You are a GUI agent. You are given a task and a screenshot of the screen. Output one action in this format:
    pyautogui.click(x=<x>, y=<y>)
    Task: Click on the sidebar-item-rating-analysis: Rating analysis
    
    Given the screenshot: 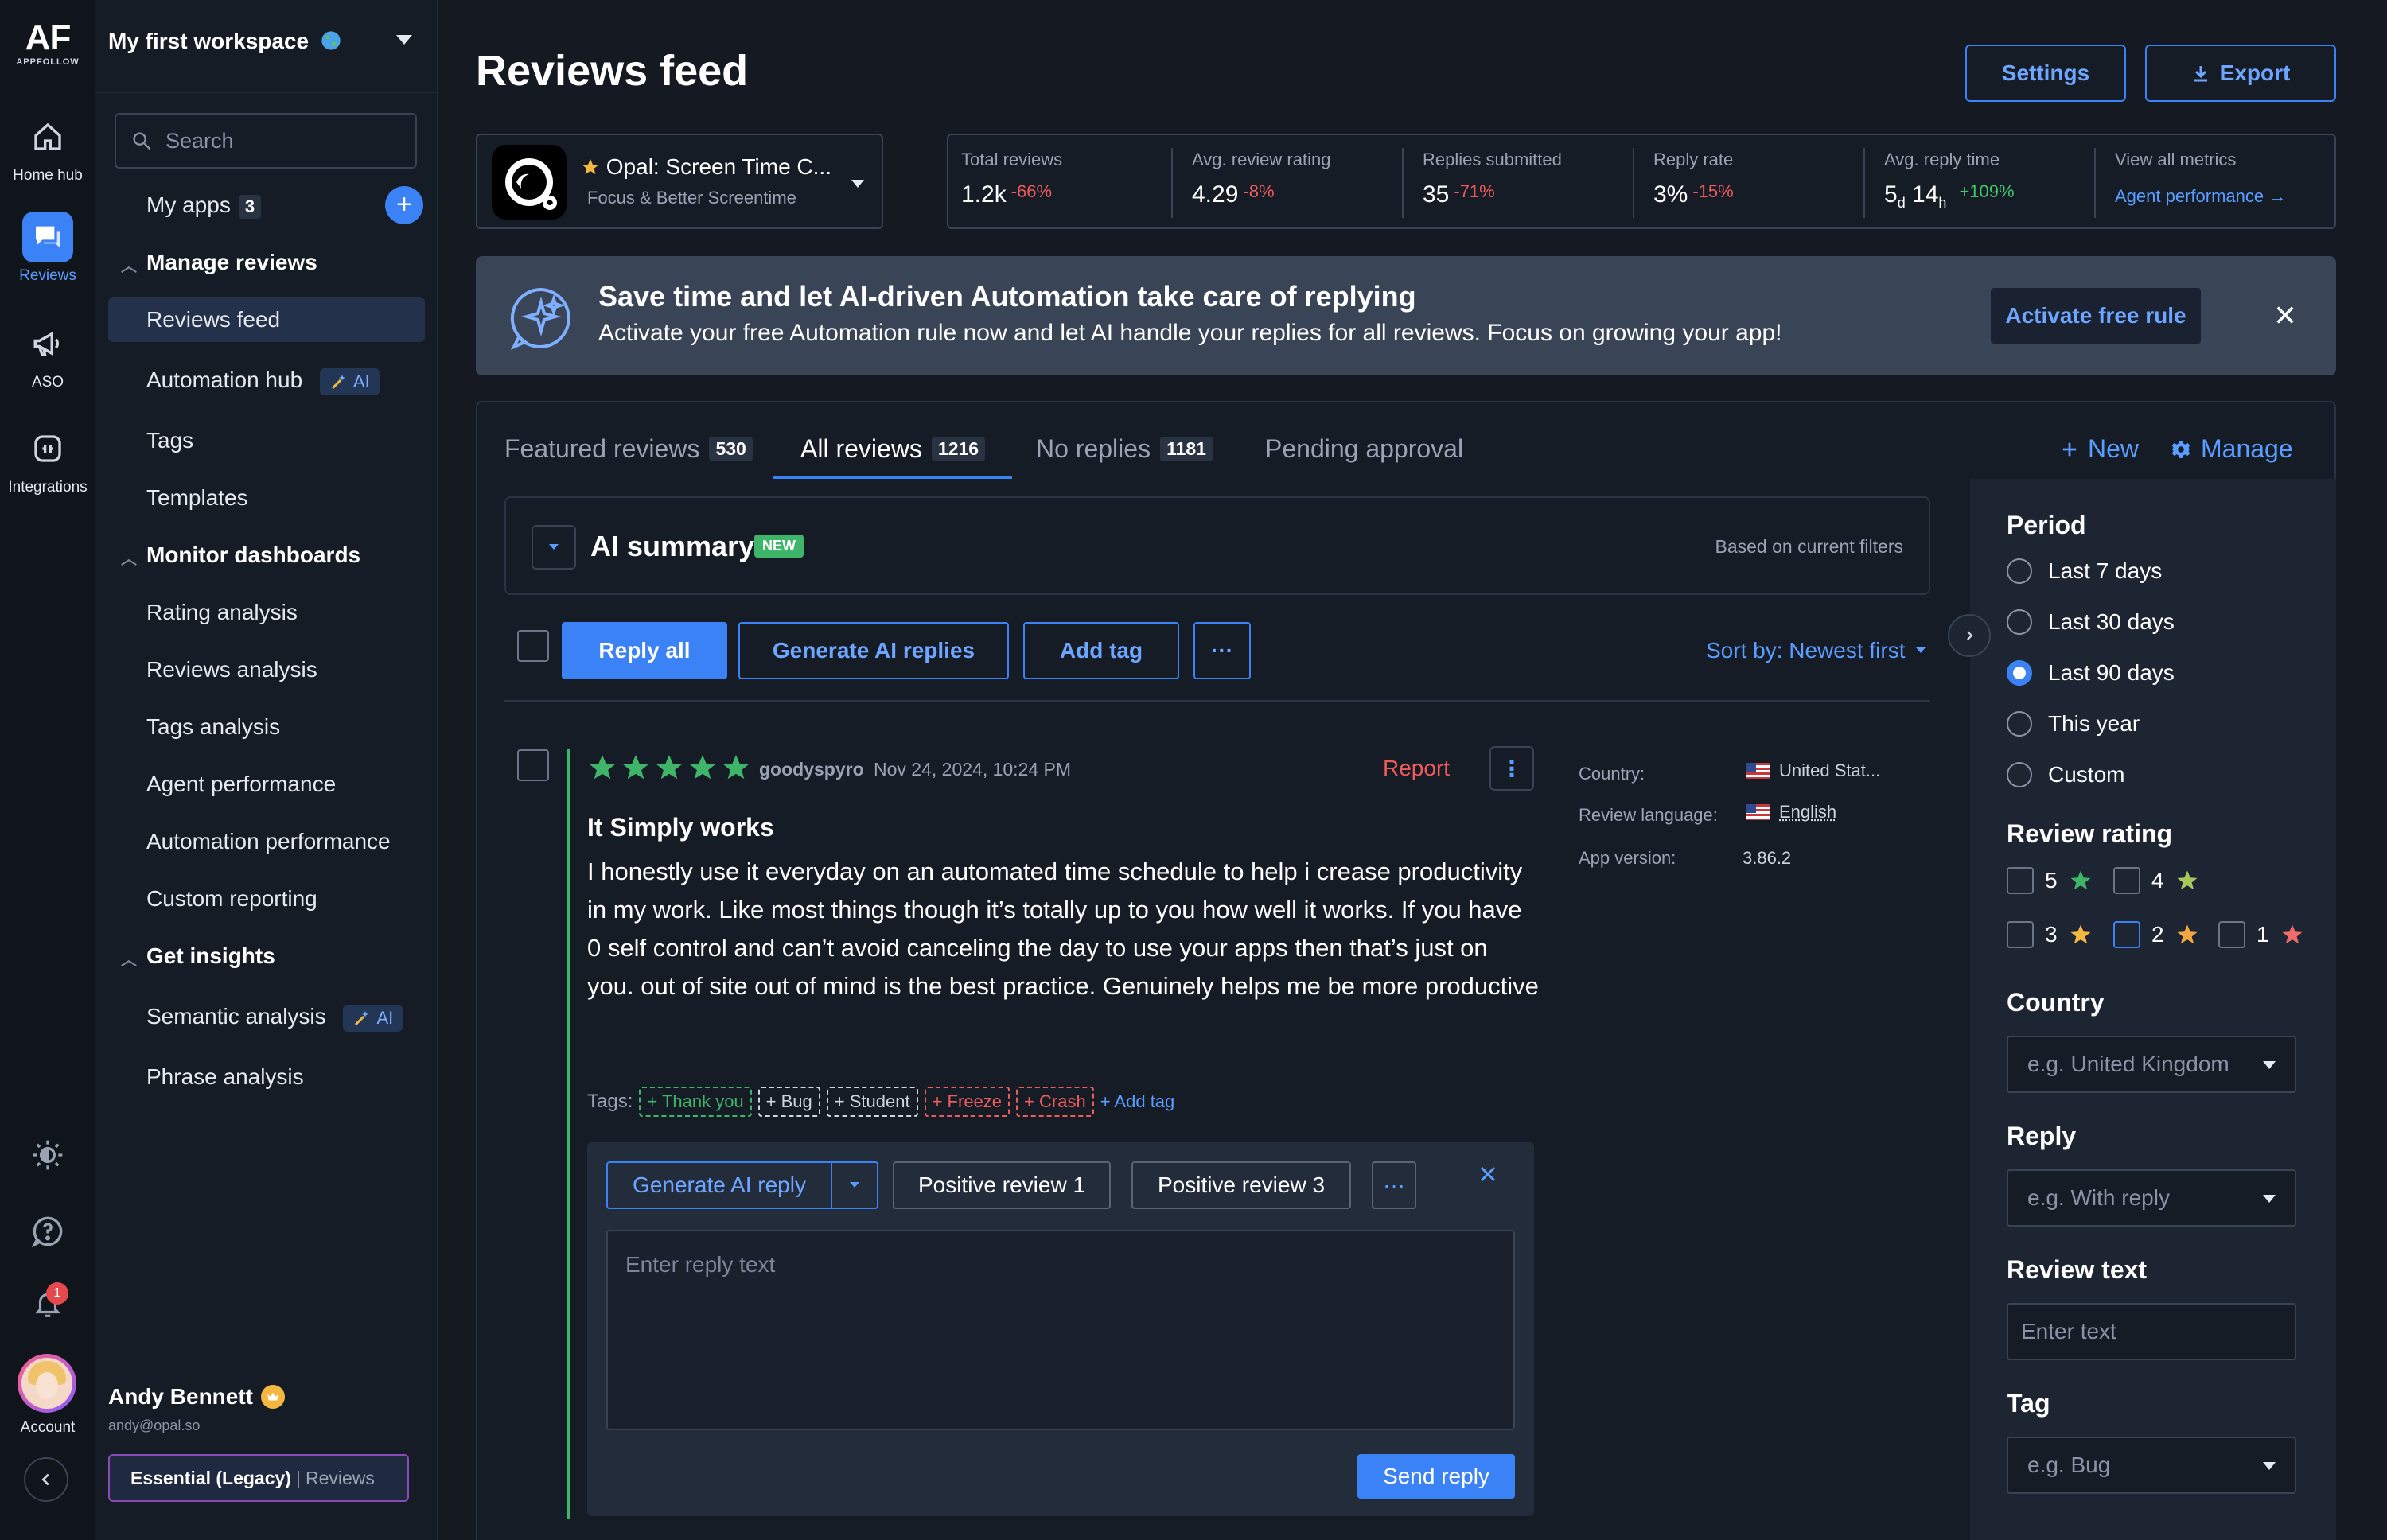 What is the action you would take?
    pyautogui.click(x=222, y=612)
    